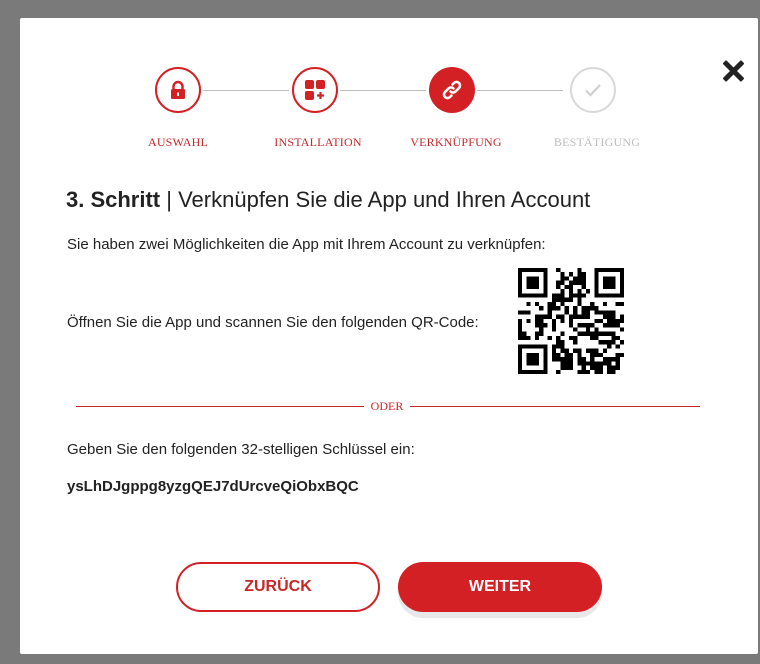 This screenshot has height=664, width=760. I want to click on divider-label: ODER, so click(387, 406).